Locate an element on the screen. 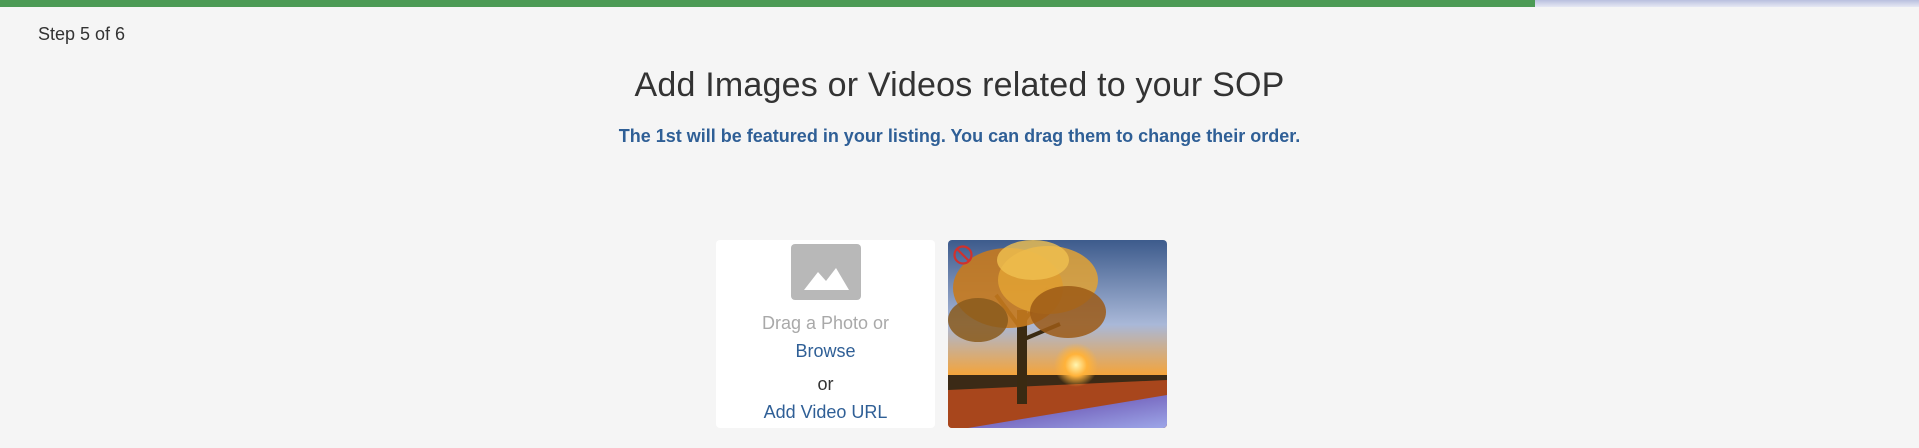  tree-sunset-thumbnail is located at coordinates (1057, 334).